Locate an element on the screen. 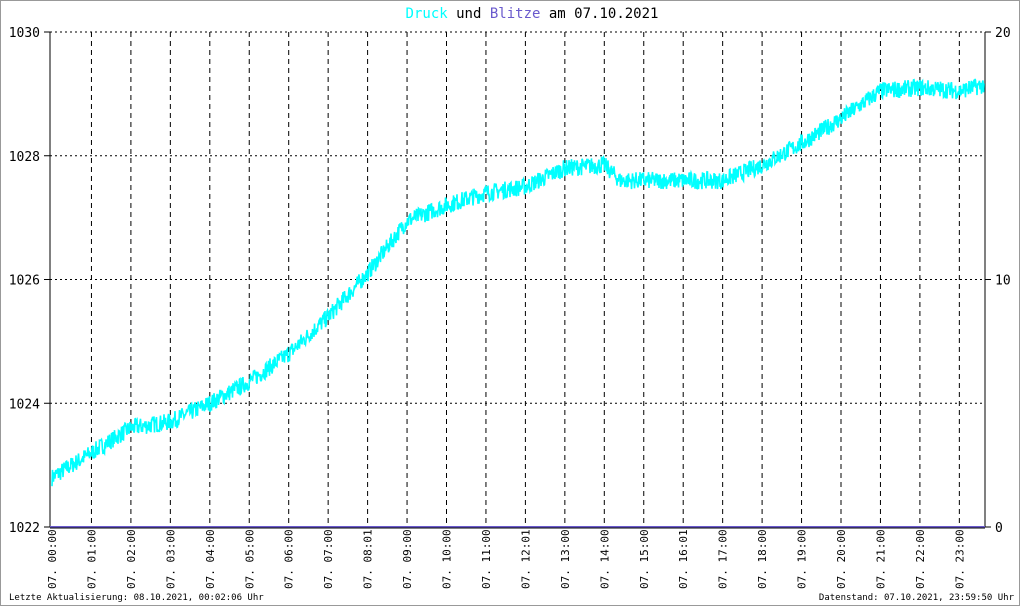 The image size is (1020, 606). y2-tick-label: 20 is located at coordinates (1003, 33).